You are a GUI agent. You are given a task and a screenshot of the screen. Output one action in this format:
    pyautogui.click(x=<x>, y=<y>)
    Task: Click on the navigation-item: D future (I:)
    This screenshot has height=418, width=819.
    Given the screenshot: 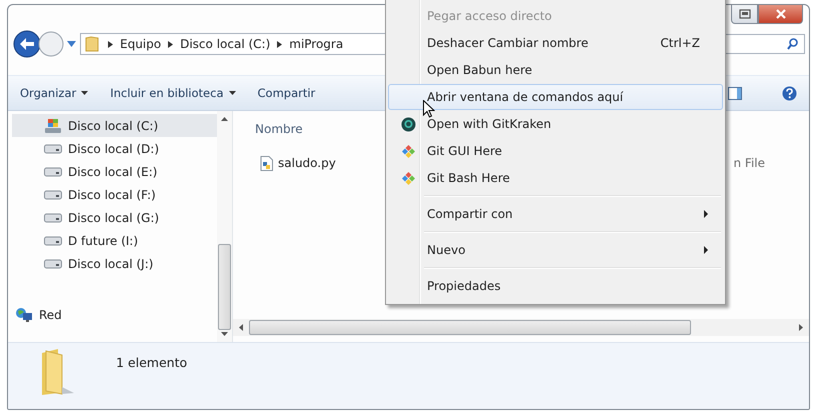 What is the action you would take?
    pyautogui.click(x=114, y=240)
    